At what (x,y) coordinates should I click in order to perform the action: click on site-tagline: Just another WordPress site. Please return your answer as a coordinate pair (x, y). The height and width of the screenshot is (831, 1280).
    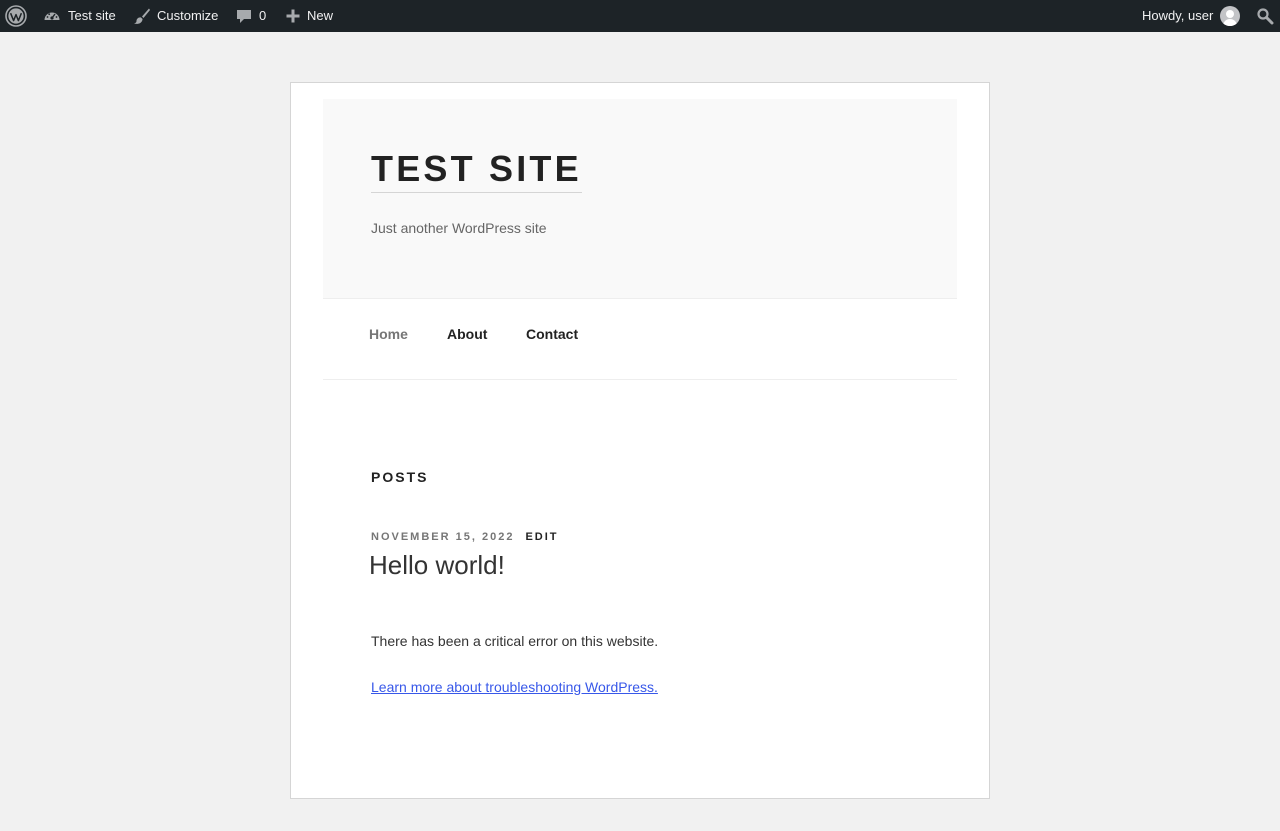
    Looking at the image, I should click on (459, 228).